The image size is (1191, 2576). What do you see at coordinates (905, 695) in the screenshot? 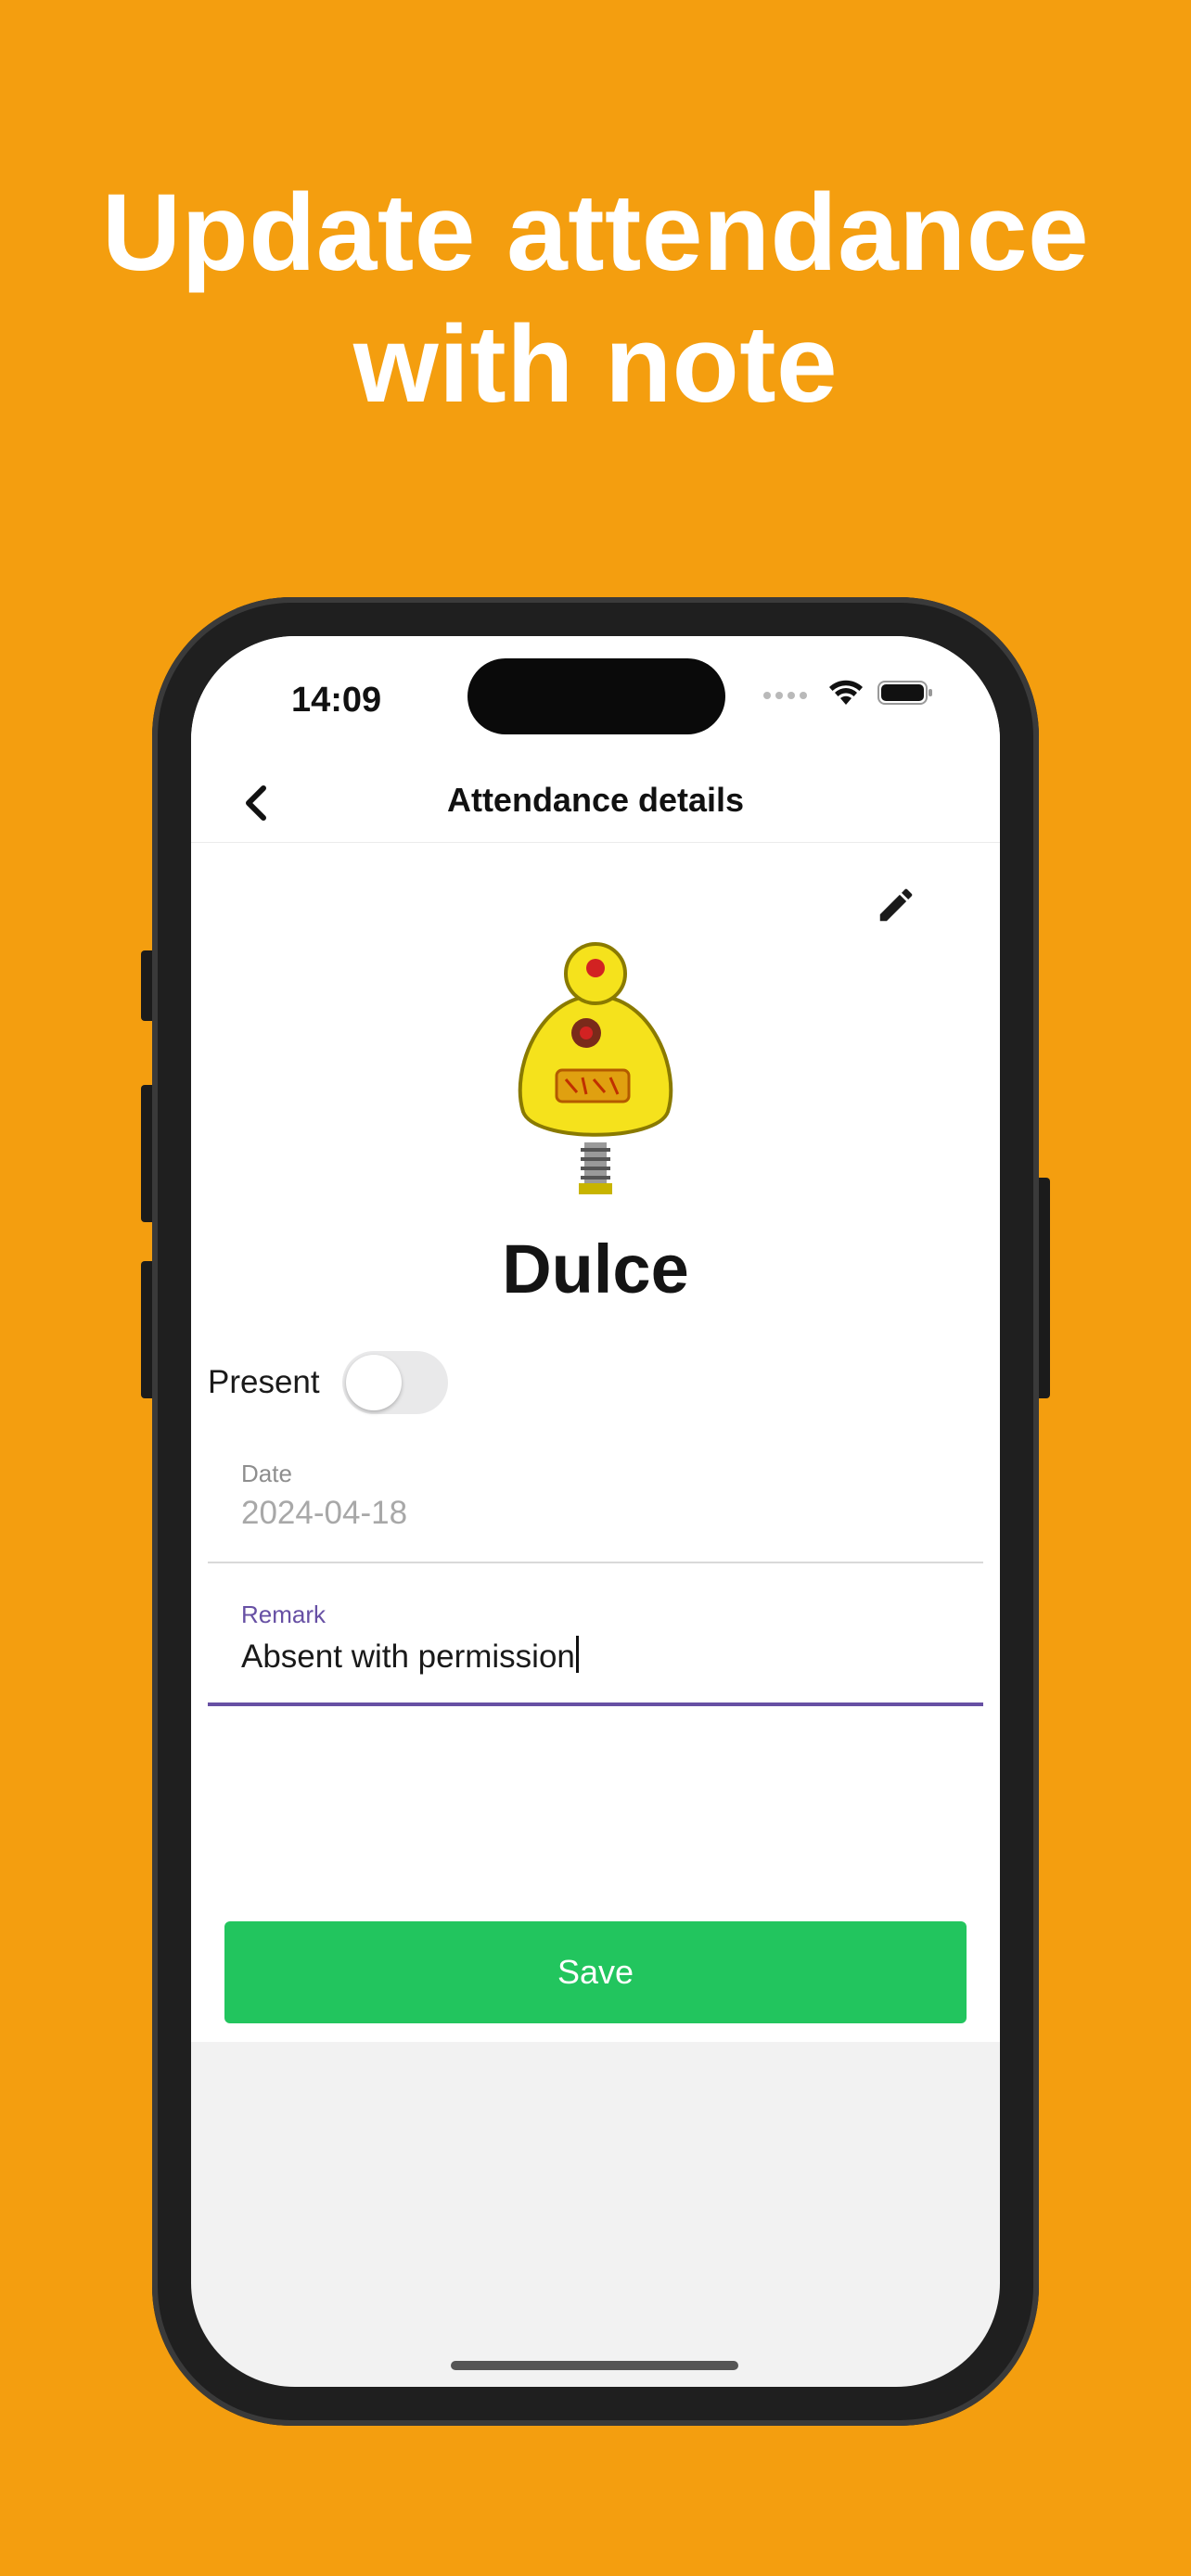
I see `battery-icon` at bounding box center [905, 695].